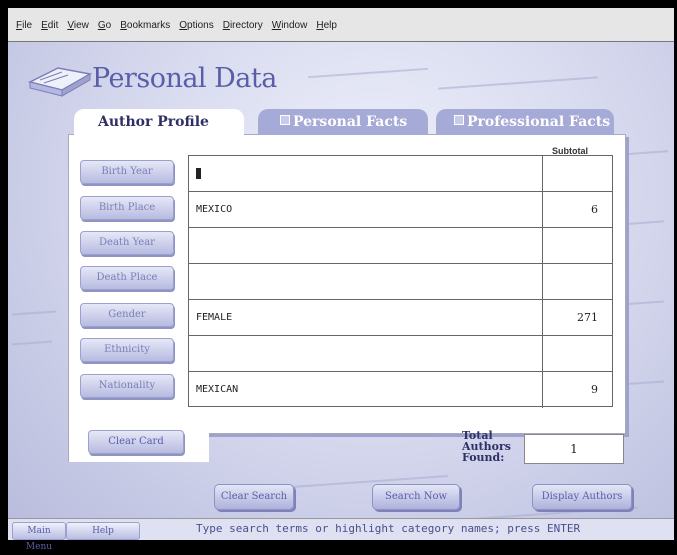 The image size is (677, 555). What do you see at coordinates (127, 315) in the screenshot?
I see `category-gender-button: Gender` at bounding box center [127, 315].